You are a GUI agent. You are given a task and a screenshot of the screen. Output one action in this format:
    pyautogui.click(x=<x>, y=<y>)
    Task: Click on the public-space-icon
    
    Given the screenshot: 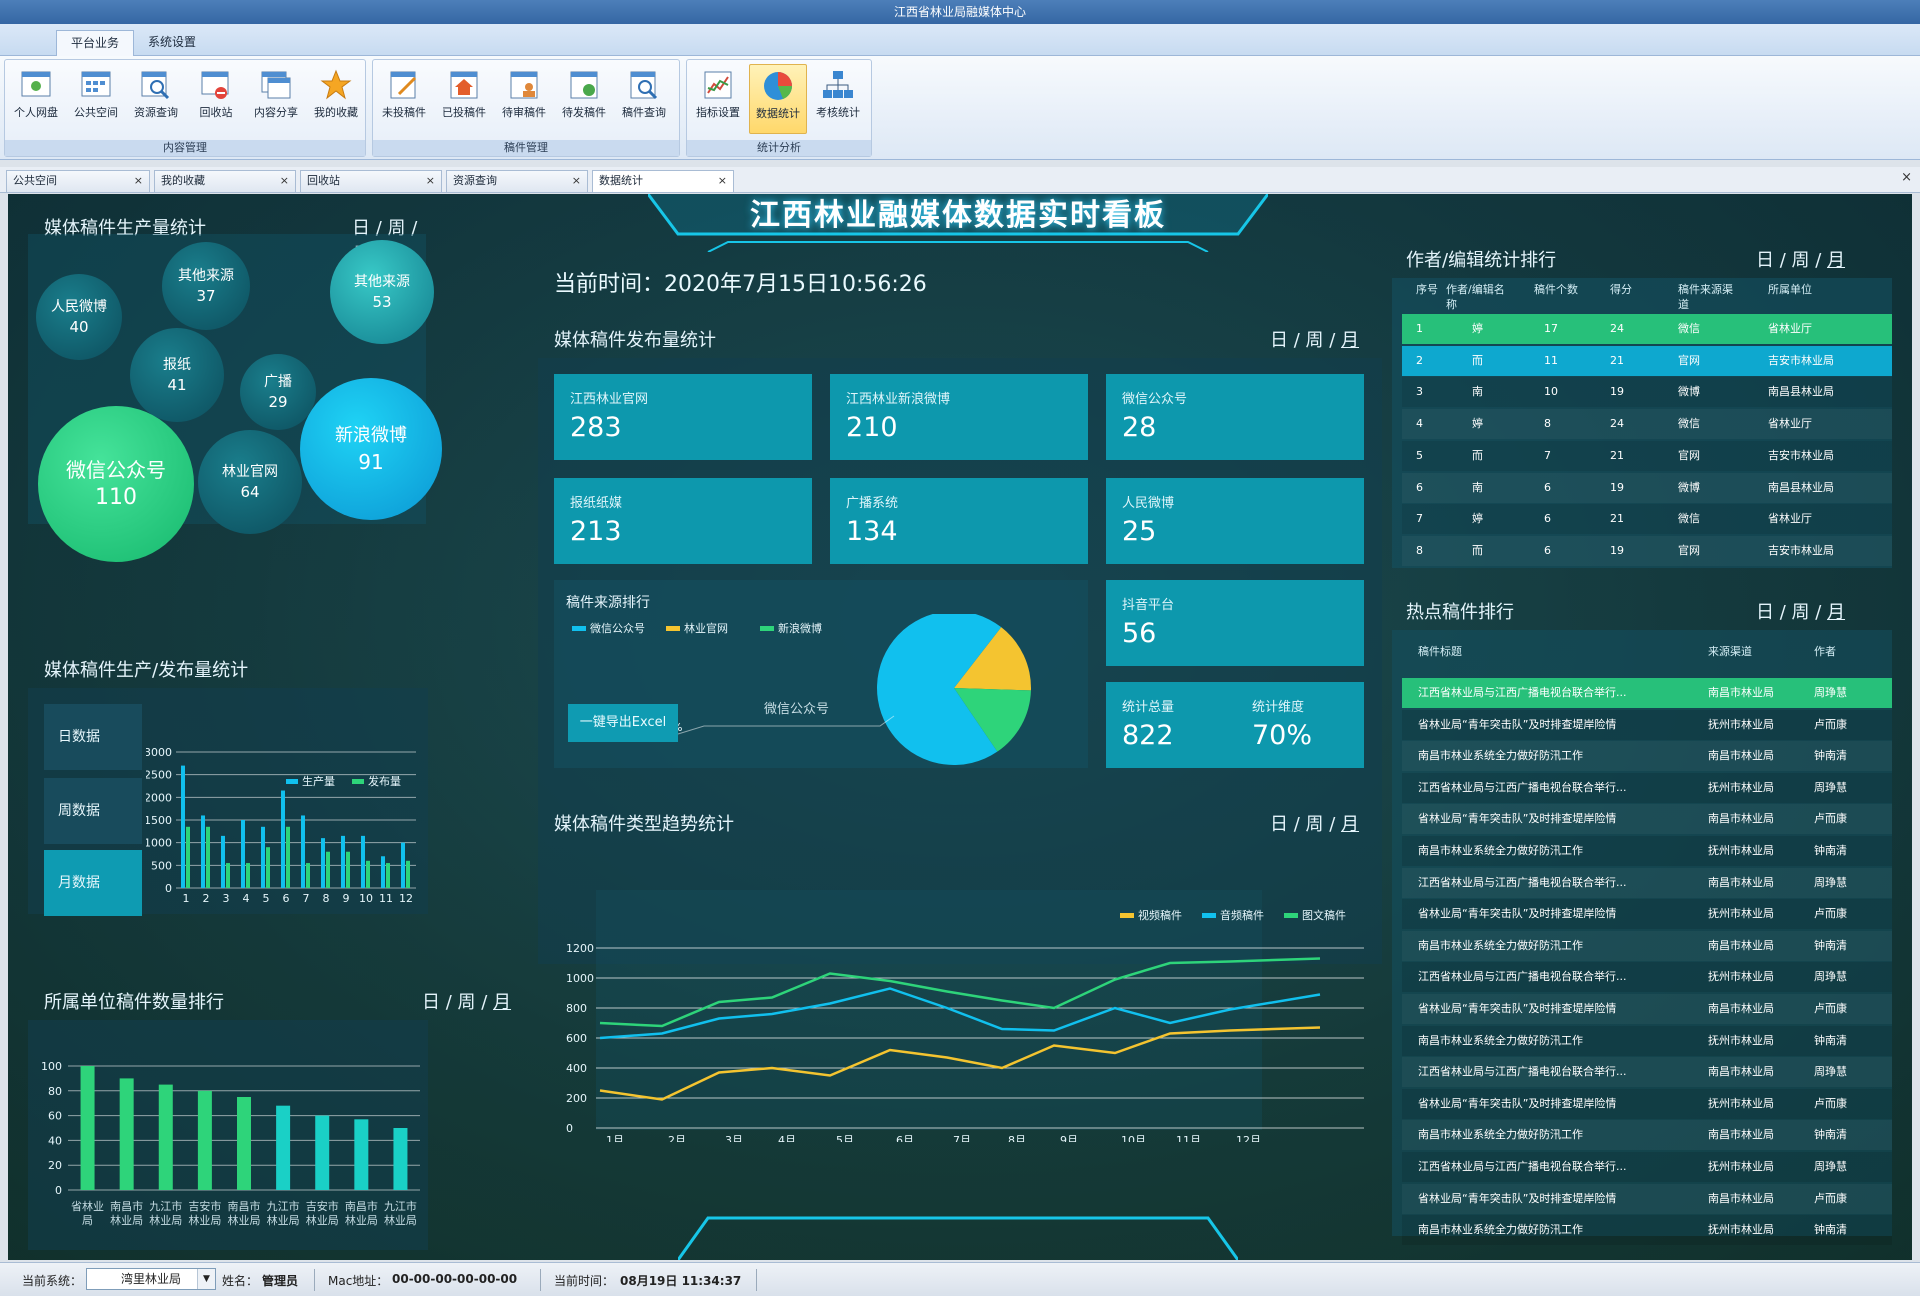 What is the action you would take?
    pyautogui.click(x=96, y=84)
    